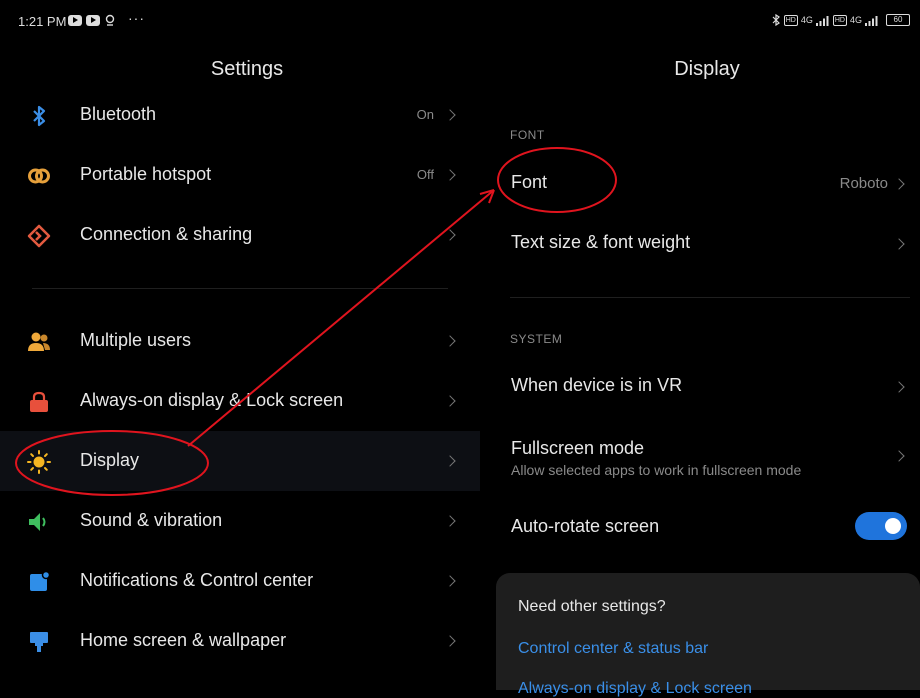  I want to click on brush-icon, so click(39, 642).